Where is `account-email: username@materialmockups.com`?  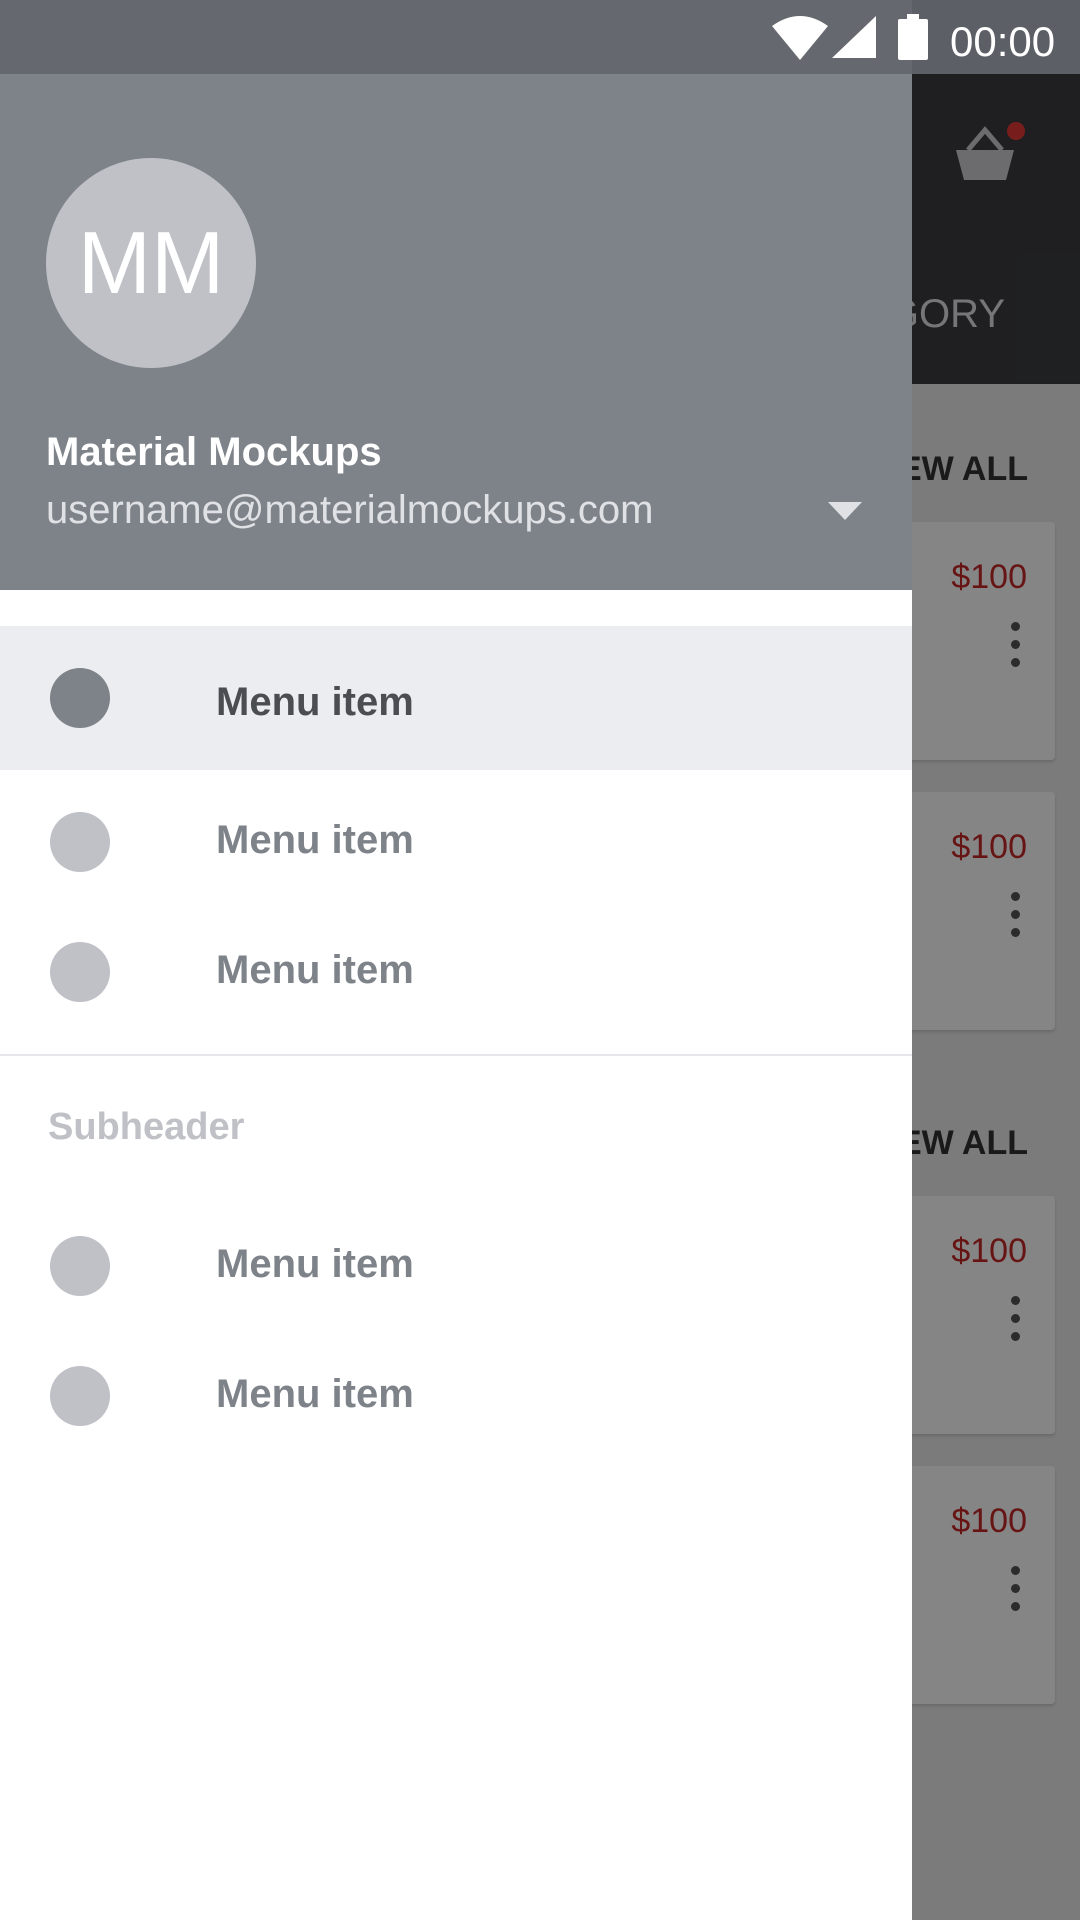 account-email: username@materialmockups.com is located at coordinates (350, 510).